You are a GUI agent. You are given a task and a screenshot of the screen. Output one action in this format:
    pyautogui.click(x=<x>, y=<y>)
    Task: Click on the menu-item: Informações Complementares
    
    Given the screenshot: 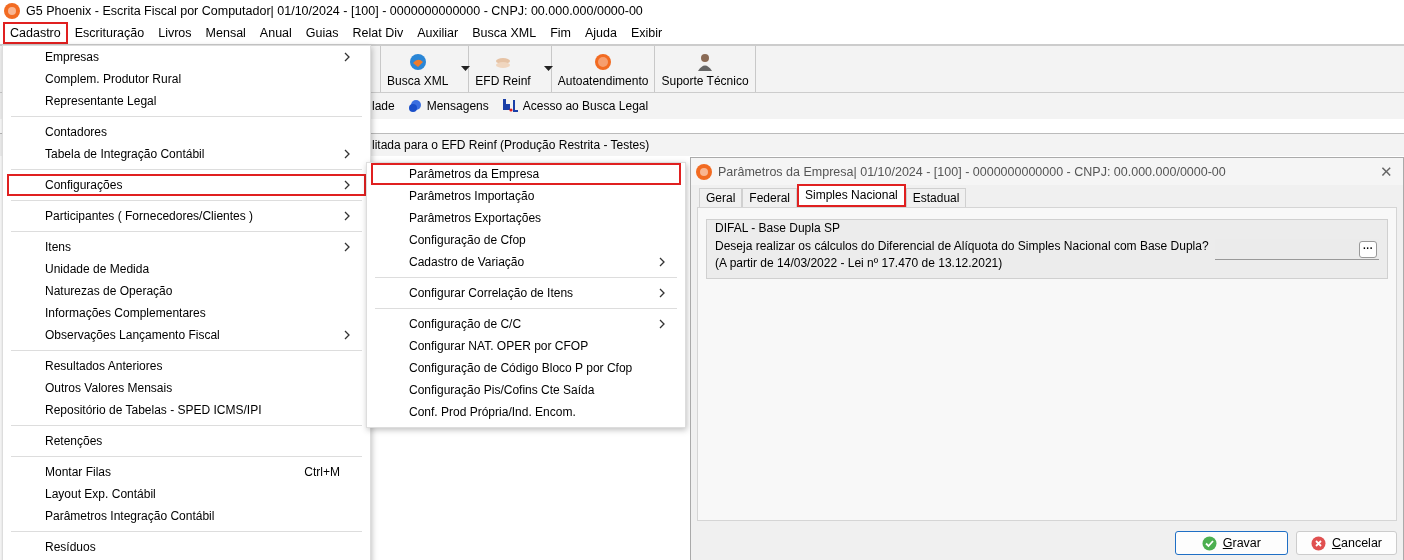 What is the action you would take?
    pyautogui.click(x=186, y=313)
    